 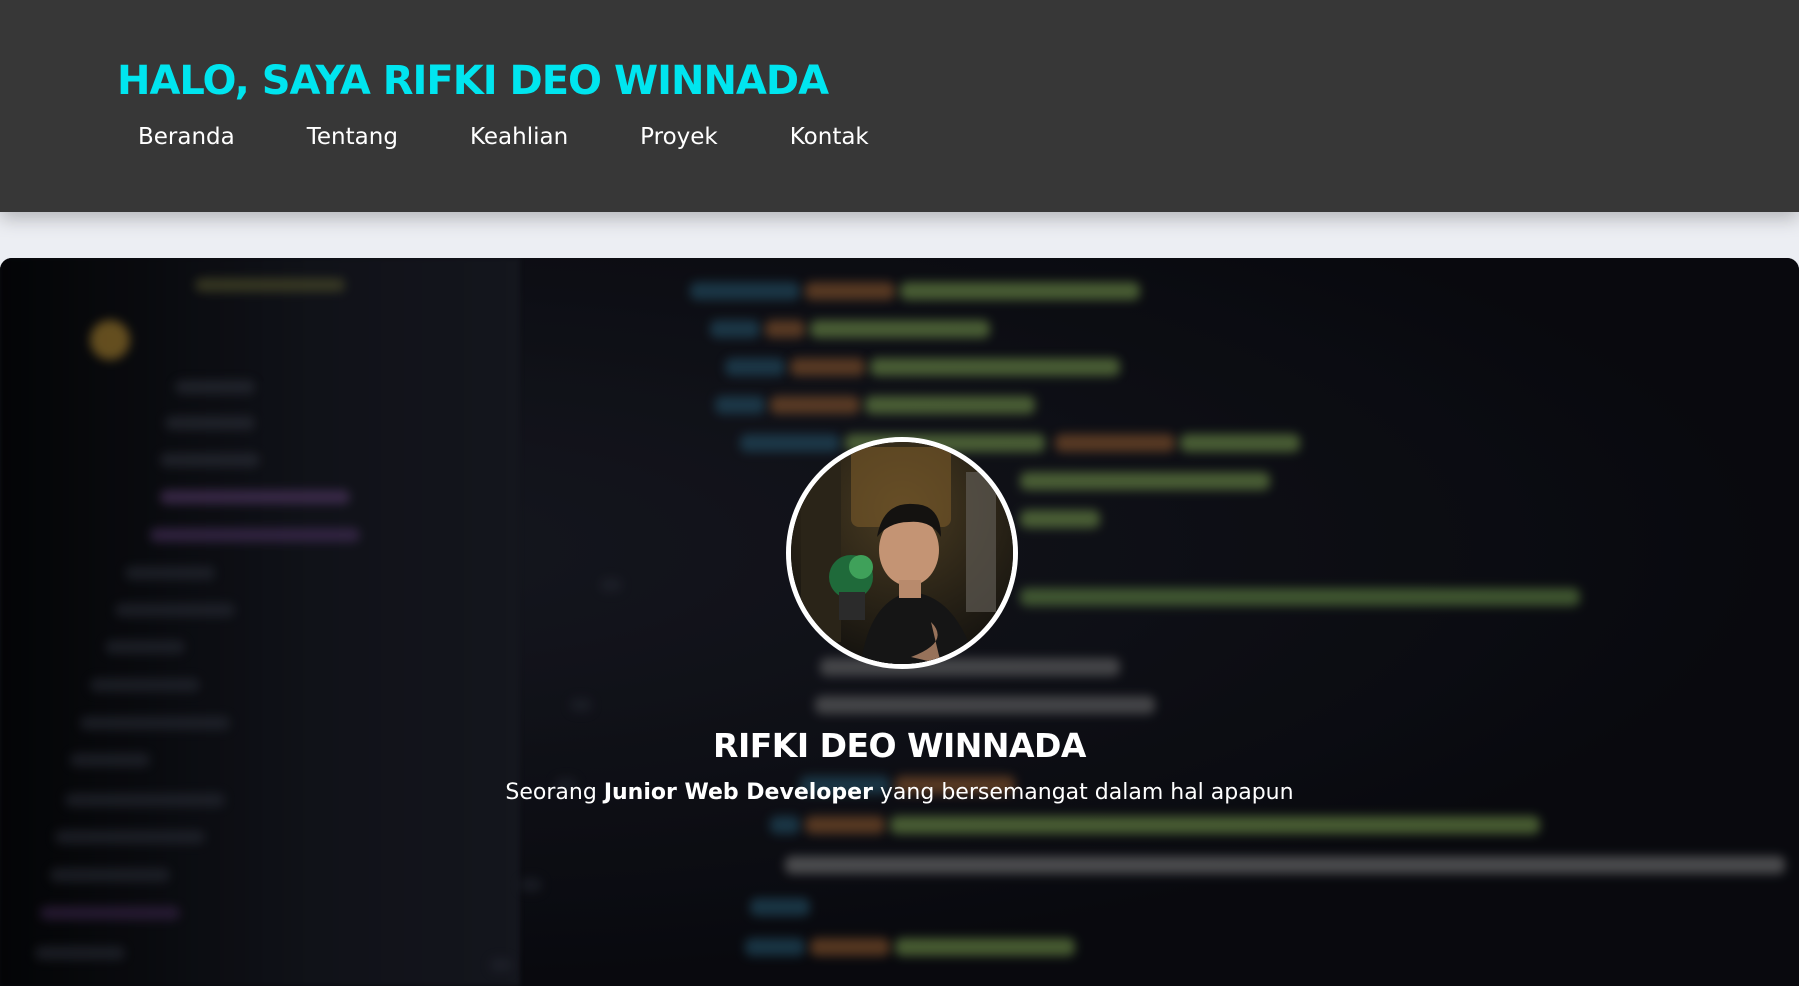 What do you see at coordinates (186, 137) in the screenshot?
I see `nav-link-beranda: Beranda` at bounding box center [186, 137].